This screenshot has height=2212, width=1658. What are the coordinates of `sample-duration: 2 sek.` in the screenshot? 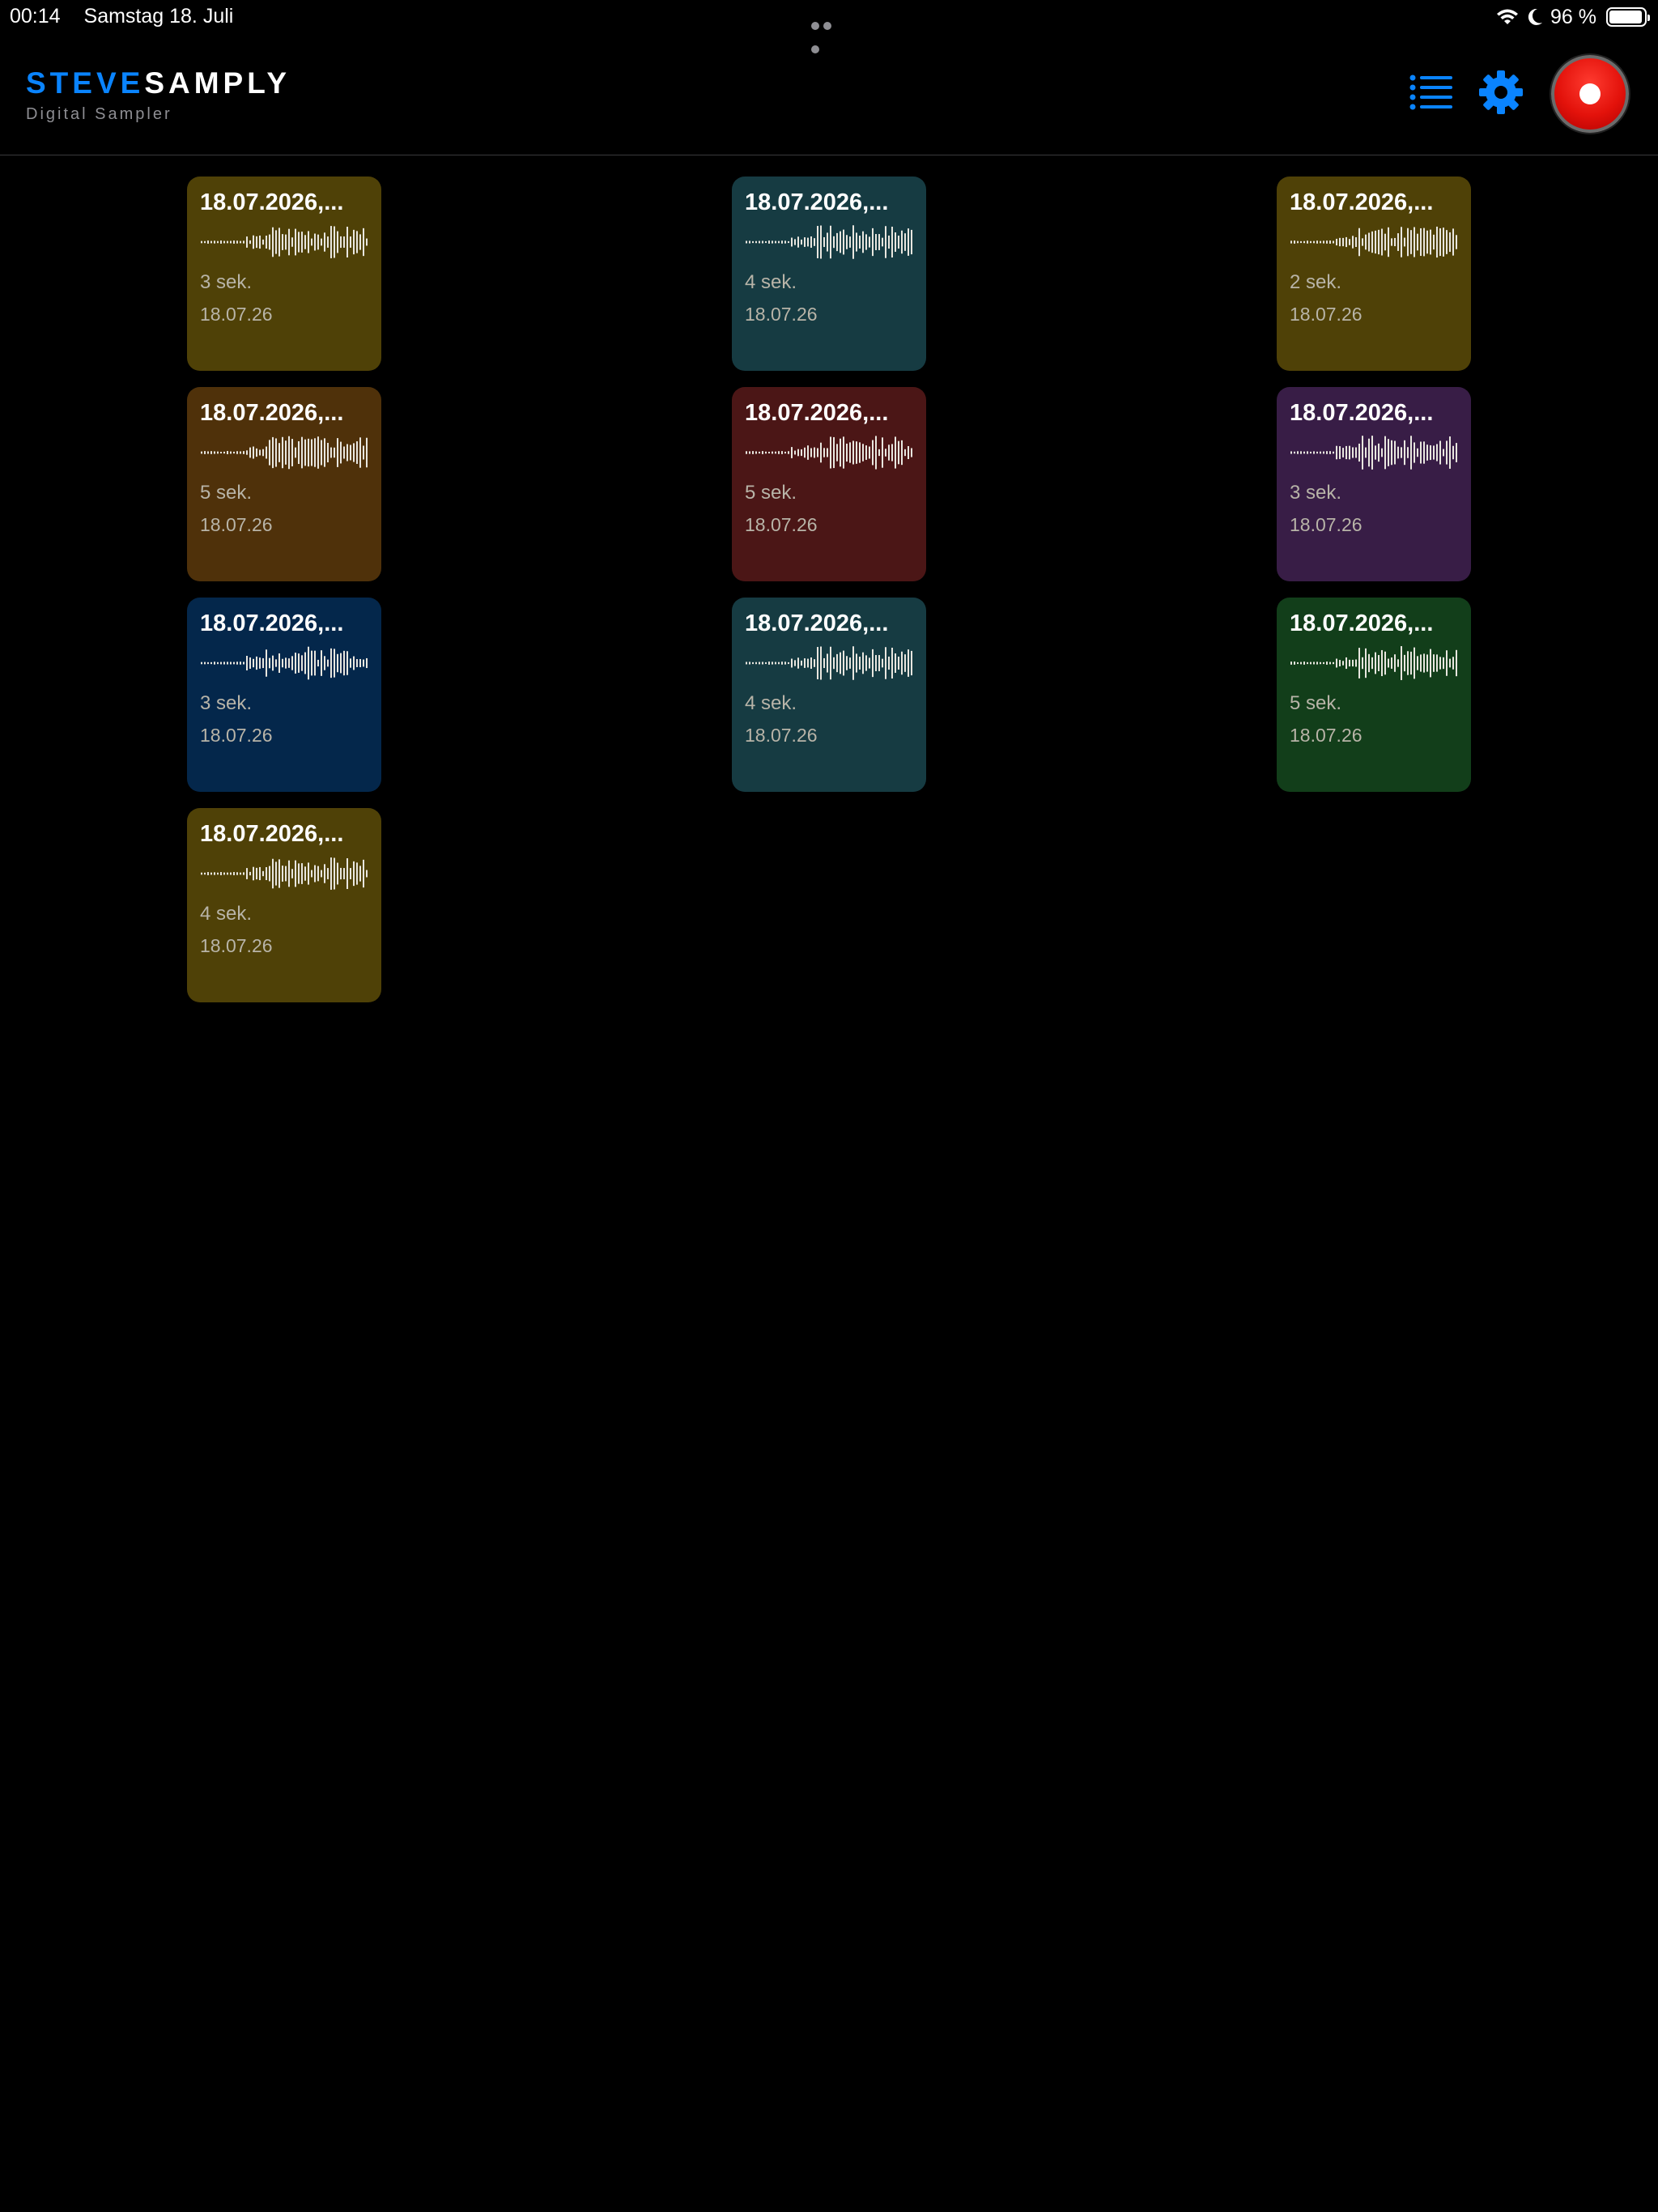 It's located at (1316, 282).